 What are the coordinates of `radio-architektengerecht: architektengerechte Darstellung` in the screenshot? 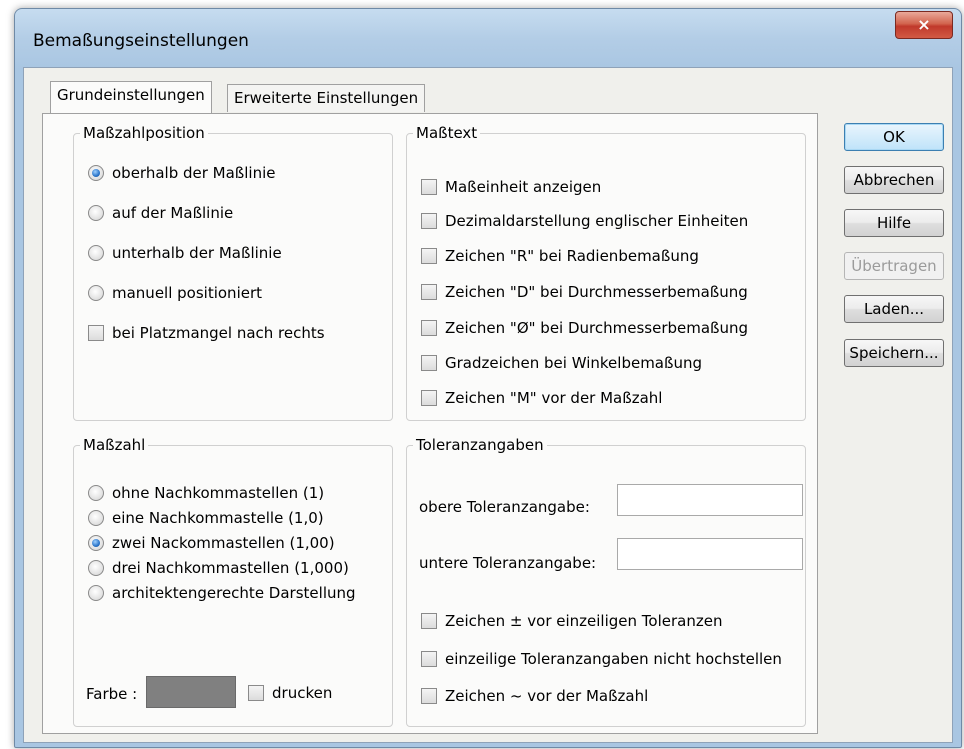 It's located at (222, 593).